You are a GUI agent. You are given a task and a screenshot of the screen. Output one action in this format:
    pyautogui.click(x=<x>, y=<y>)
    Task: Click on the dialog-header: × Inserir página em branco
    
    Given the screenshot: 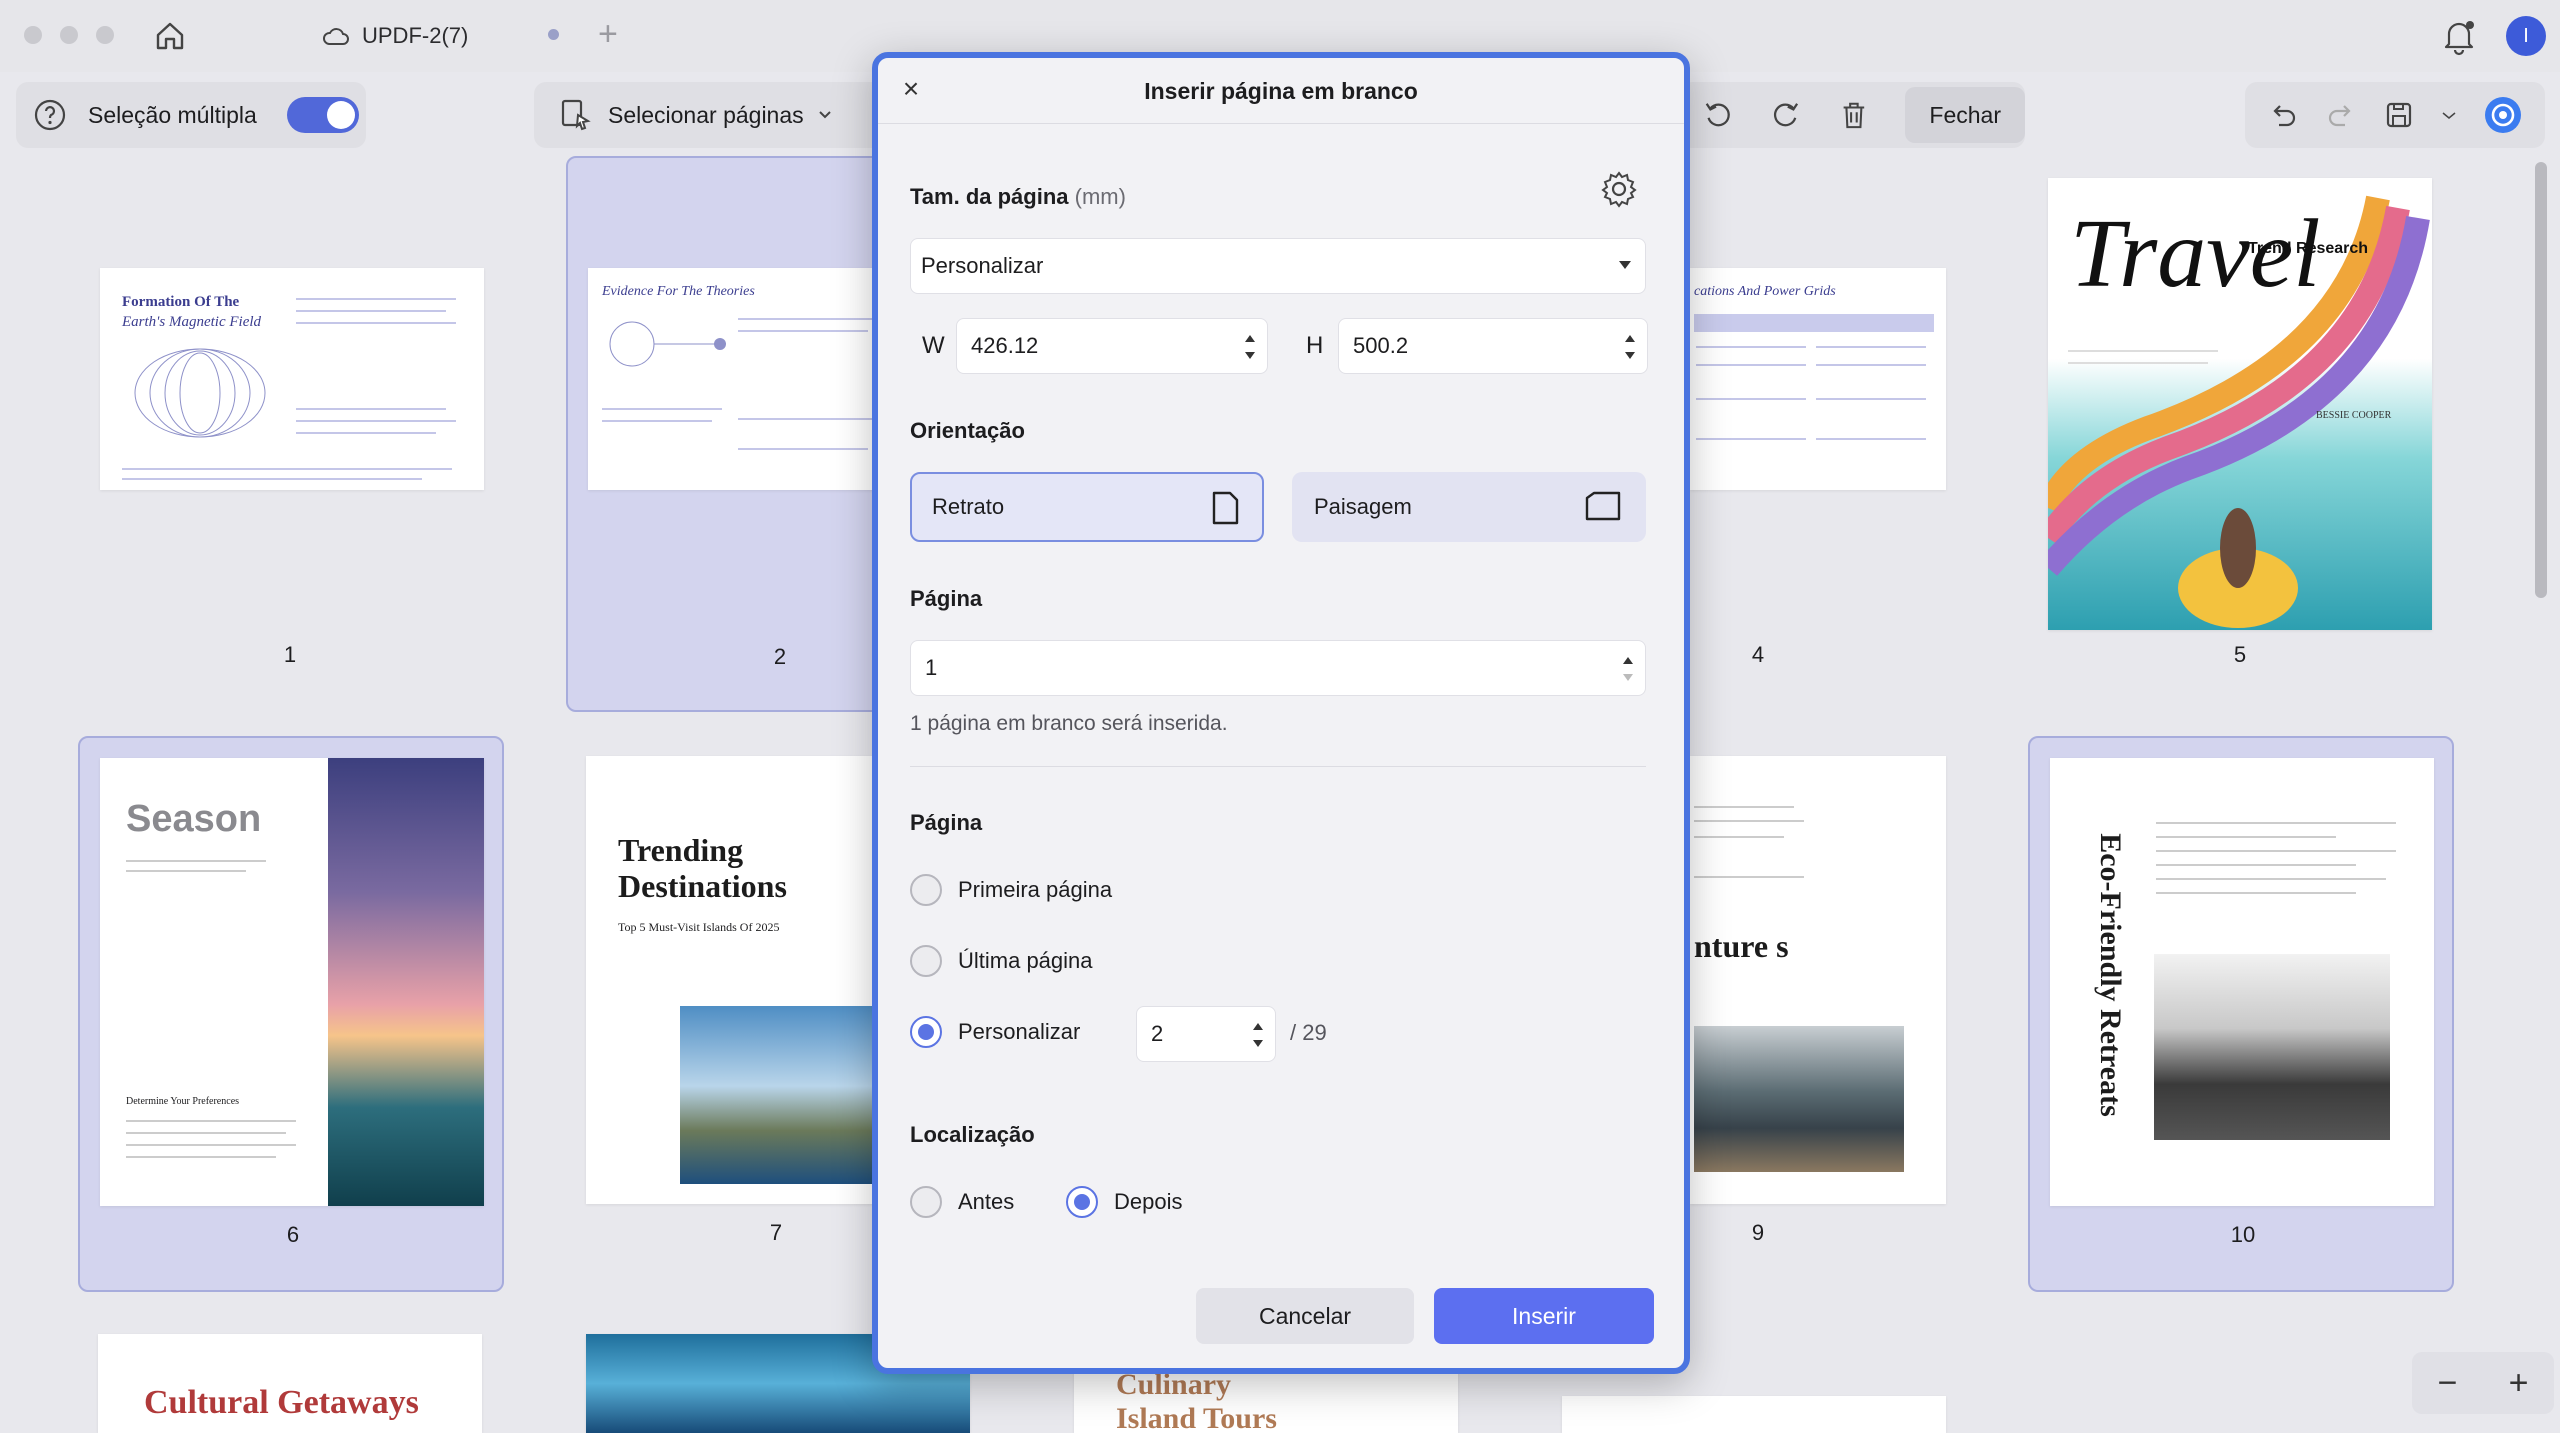 What is the action you would take?
    pyautogui.click(x=1281, y=91)
    